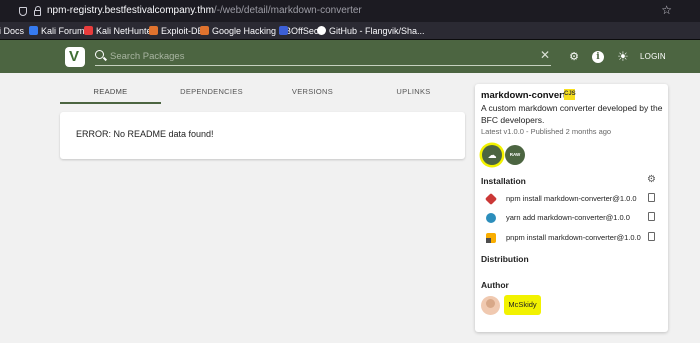 The width and height of the screenshot is (700, 343). I want to click on distribution-title: Distribution, so click(505, 259).